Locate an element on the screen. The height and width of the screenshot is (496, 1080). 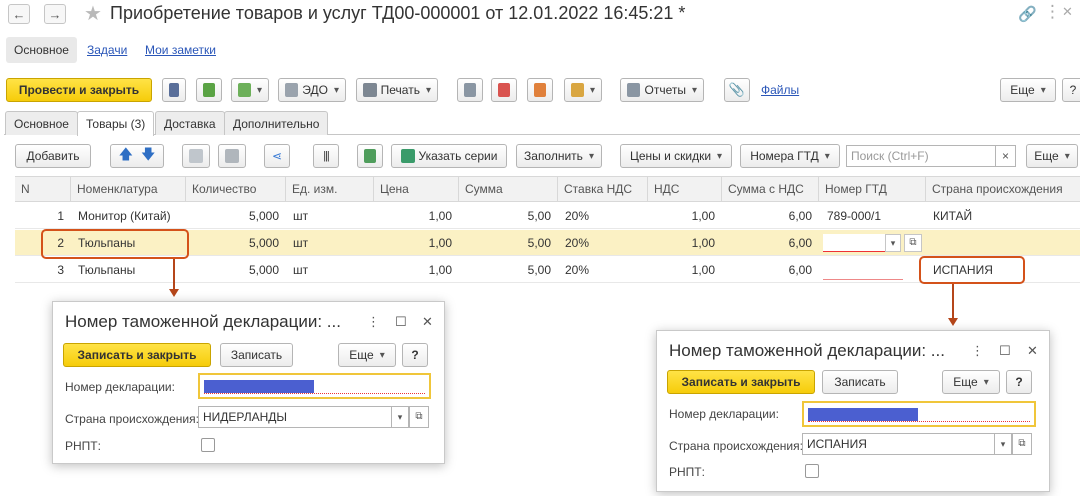
save-button is located at coordinates (174, 90).